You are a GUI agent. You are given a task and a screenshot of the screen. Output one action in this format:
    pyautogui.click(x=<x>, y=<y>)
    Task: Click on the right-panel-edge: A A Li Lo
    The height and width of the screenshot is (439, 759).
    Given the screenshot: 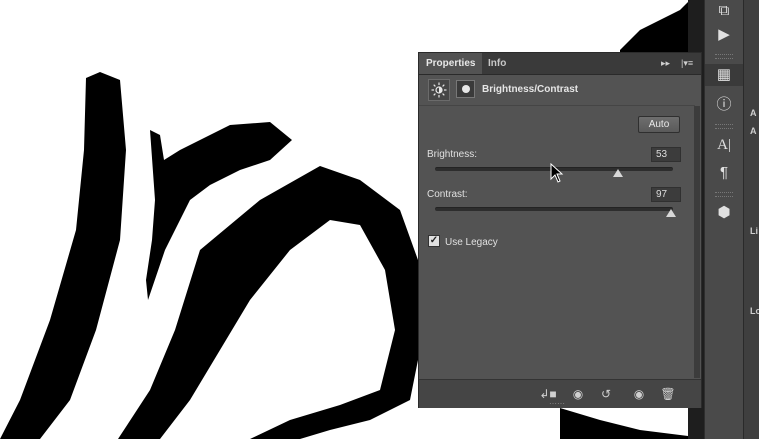 What is the action you would take?
    pyautogui.click(x=751, y=219)
    